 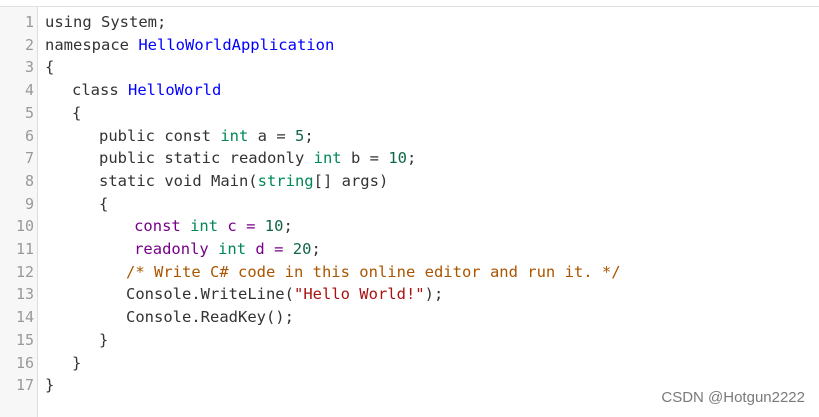 I want to click on code-line: 10 const int c = 10;, so click(x=409, y=226).